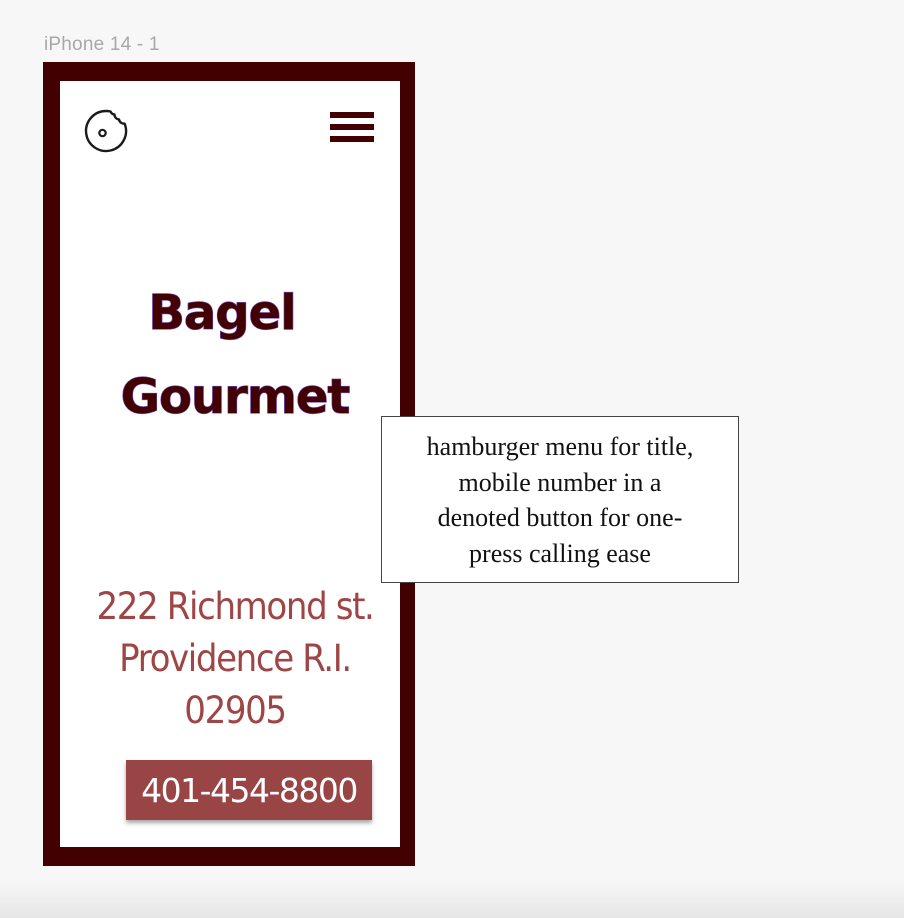  Describe the element at coordinates (560, 553) in the screenshot. I see `note-line: press calling ease` at that location.